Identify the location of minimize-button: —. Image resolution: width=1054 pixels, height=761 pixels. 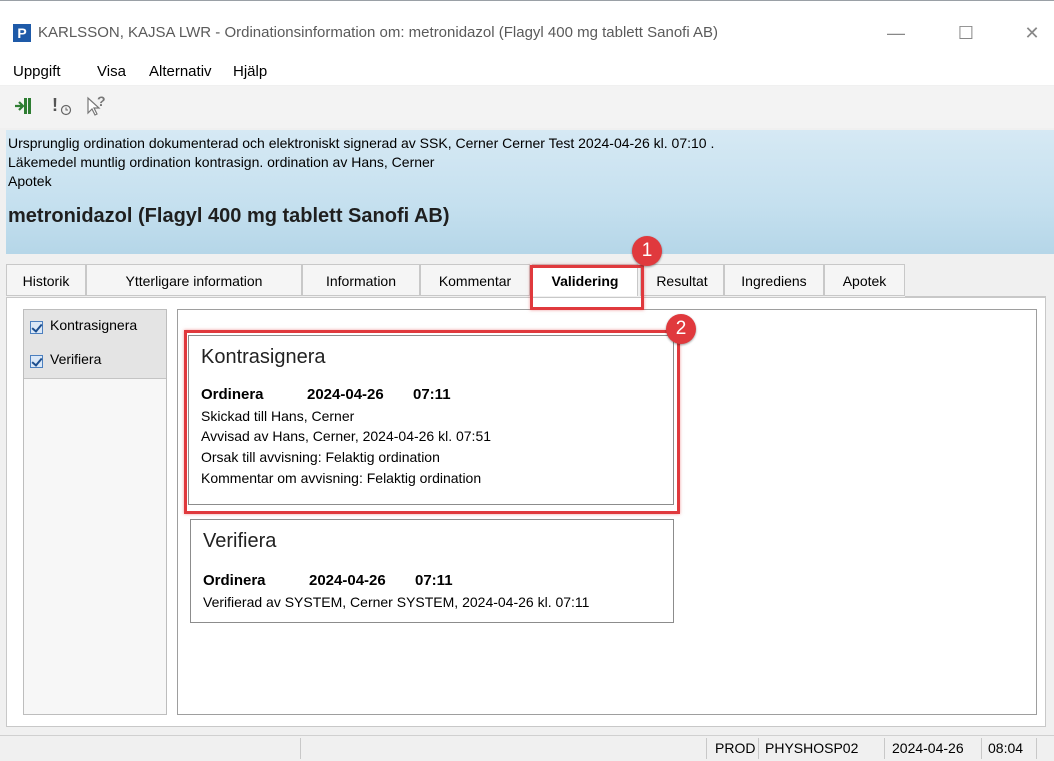
(896, 33).